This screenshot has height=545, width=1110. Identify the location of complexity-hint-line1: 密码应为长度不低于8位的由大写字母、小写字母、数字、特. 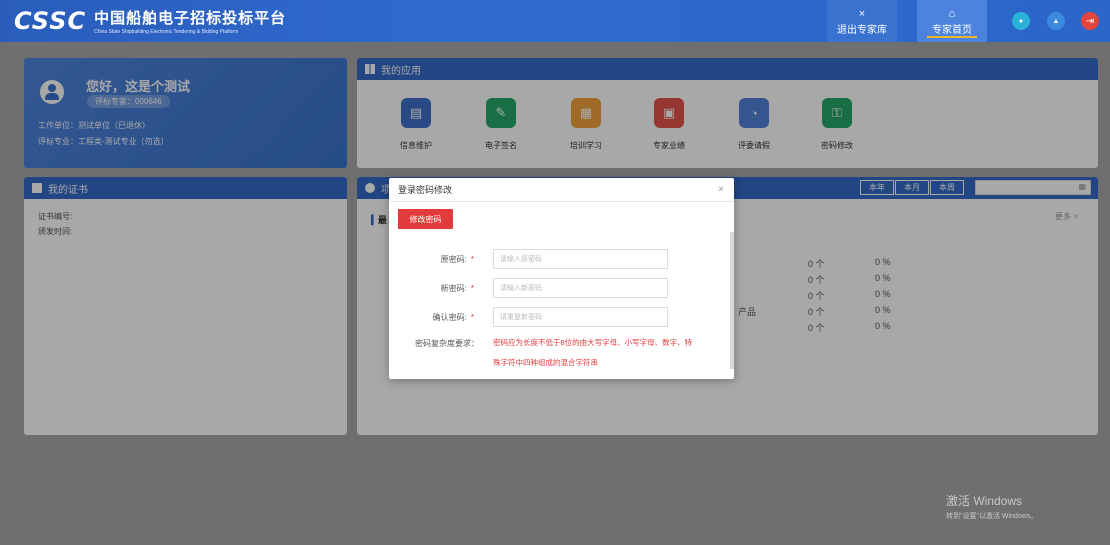
(593, 342).